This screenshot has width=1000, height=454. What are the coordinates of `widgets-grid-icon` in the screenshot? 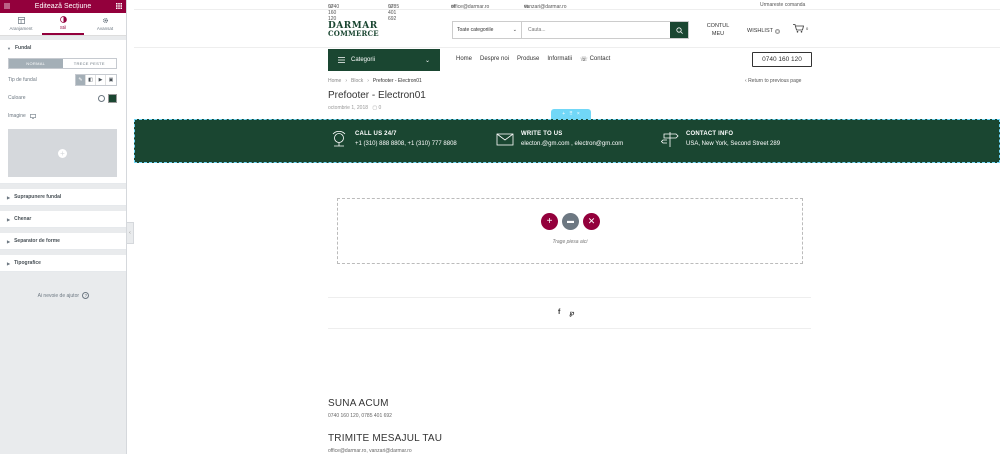 It's located at (119, 7).